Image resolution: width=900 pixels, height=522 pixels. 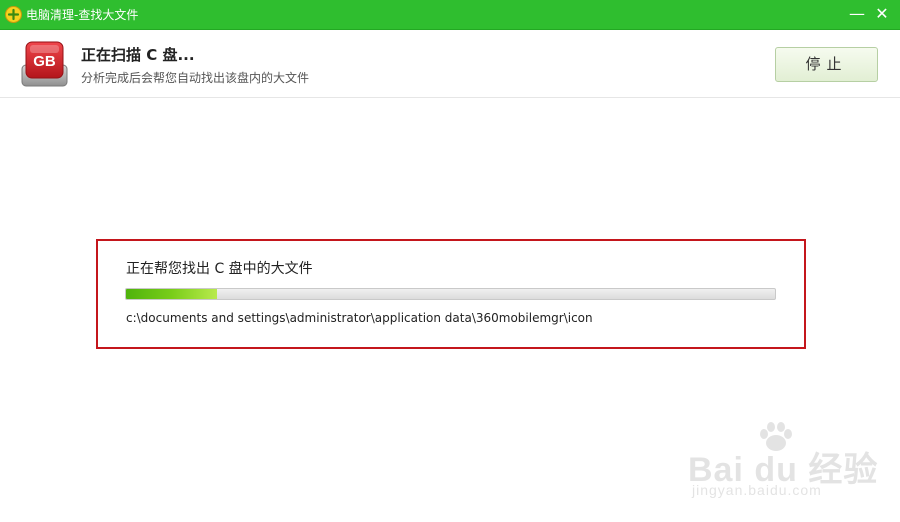 I want to click on baidu-watermark: Bai du 经验 jingyan.baidu.com, so click(x=782, y=464).